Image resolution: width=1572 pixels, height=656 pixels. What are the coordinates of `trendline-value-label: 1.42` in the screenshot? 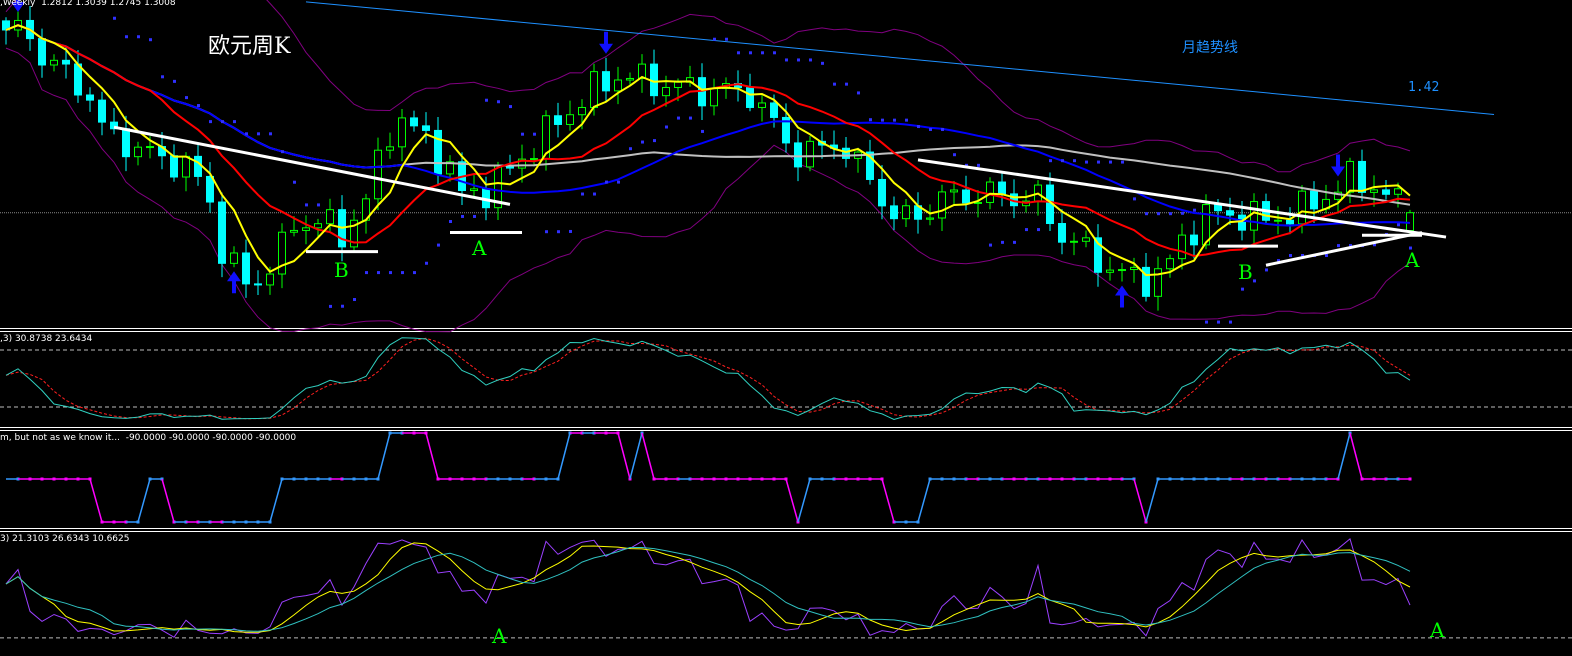 It's located at (1424, 87).